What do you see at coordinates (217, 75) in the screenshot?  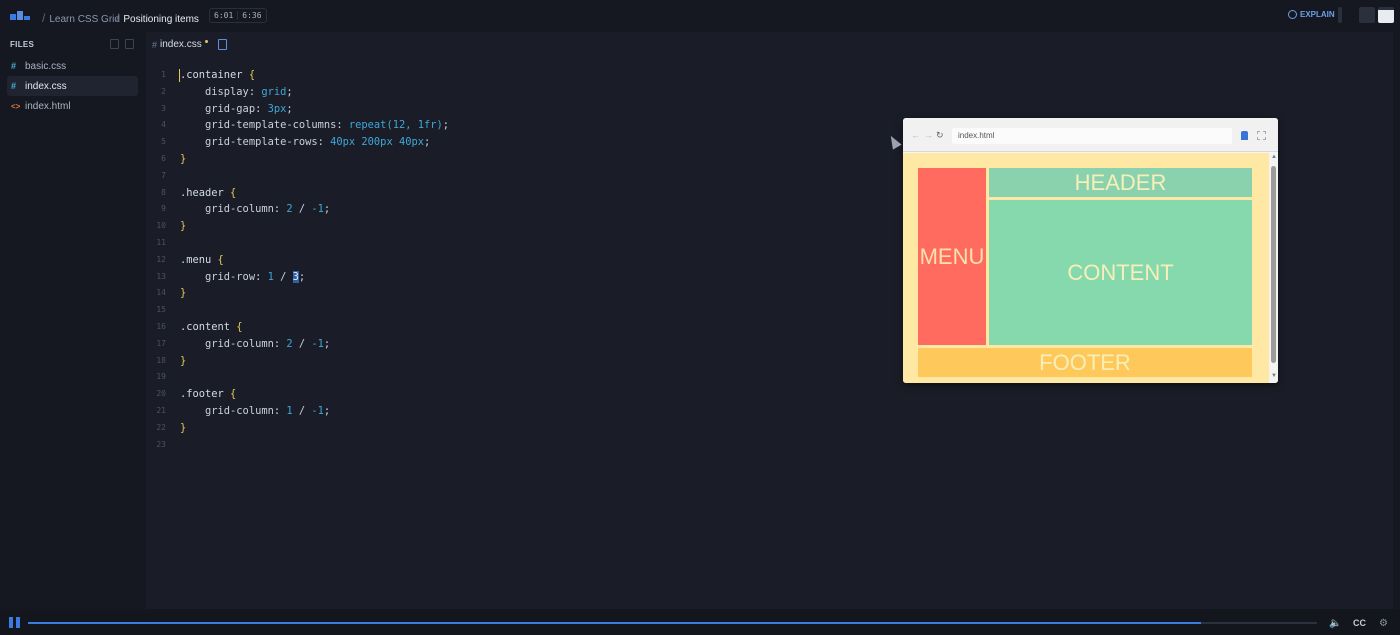 I see `code-text: .container {` at bounding box center [217, 75].